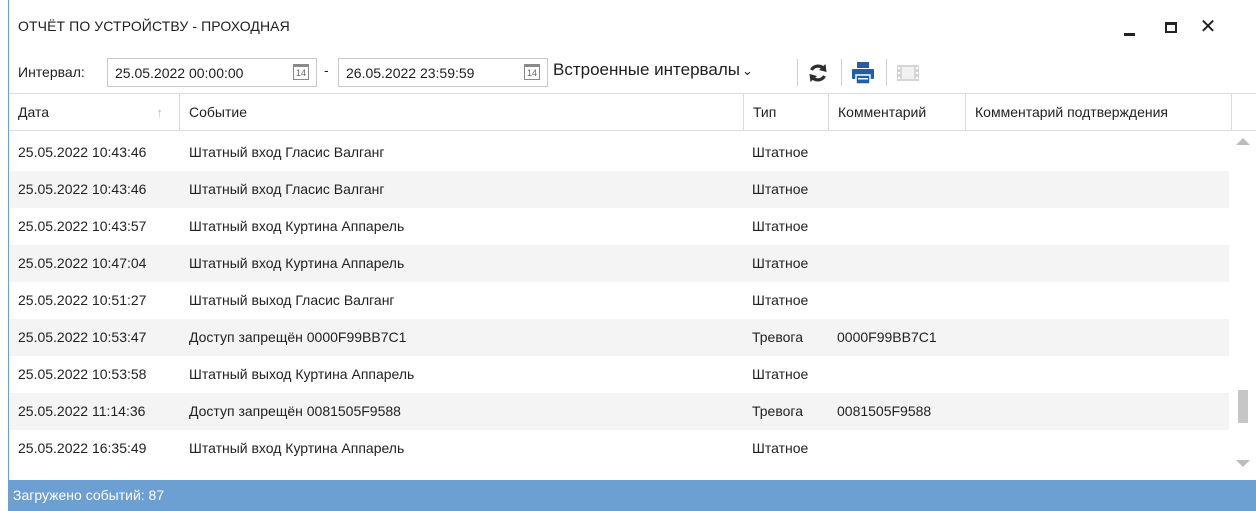  I want to click on cell-date: 25.05.2022 10:53:58, so click(82, 374).